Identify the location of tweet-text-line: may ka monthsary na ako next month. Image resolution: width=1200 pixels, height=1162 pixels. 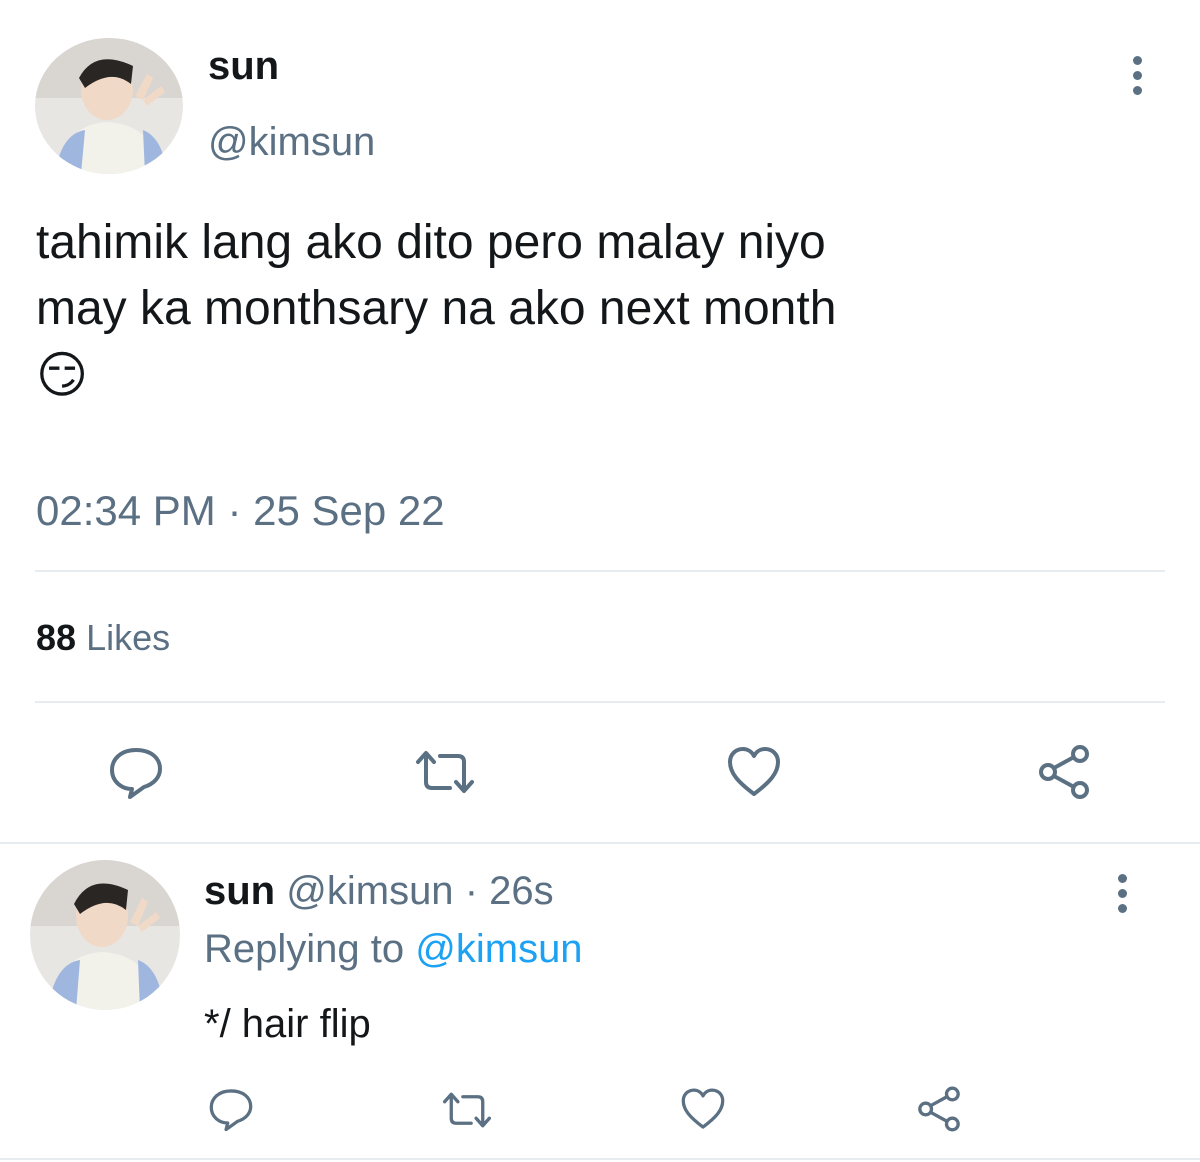
(436, 308).